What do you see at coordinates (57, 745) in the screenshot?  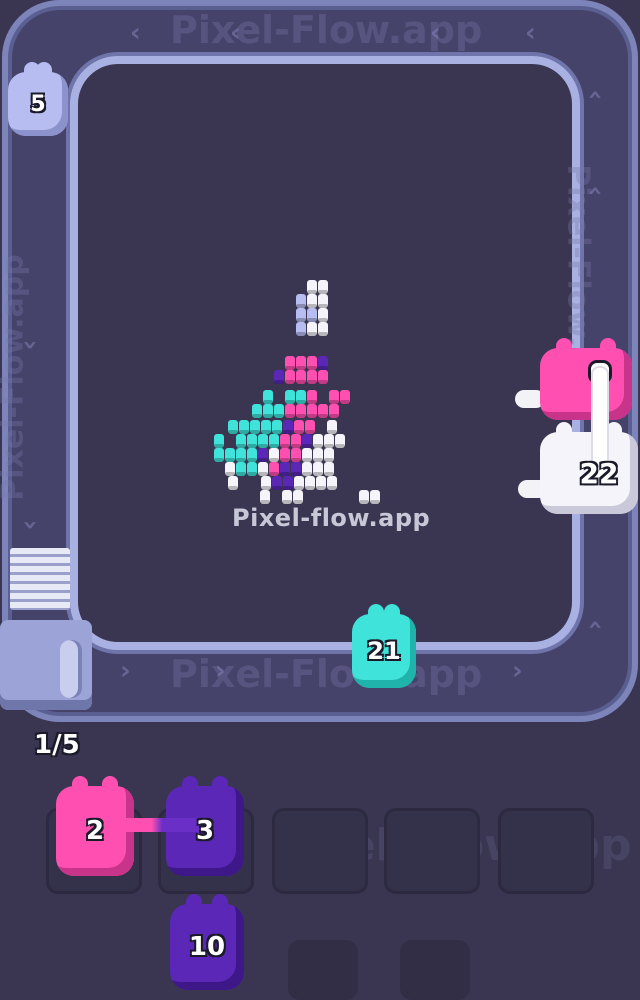 I see `dispenser-counter: 1/5` at bounding box center [57, 745].